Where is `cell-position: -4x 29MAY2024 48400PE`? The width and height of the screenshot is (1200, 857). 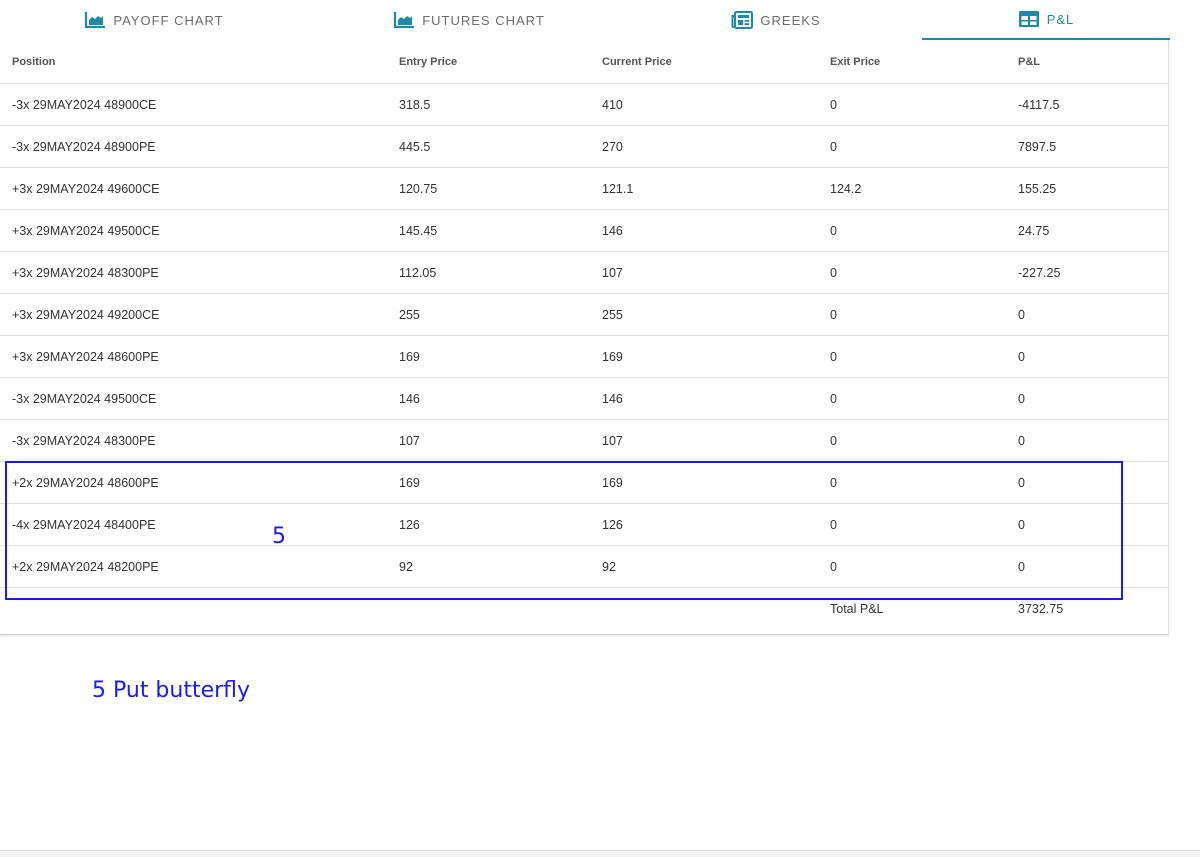 cell-position: -4x 29MAY2024 48400PE is located at coordinates (193, 524).